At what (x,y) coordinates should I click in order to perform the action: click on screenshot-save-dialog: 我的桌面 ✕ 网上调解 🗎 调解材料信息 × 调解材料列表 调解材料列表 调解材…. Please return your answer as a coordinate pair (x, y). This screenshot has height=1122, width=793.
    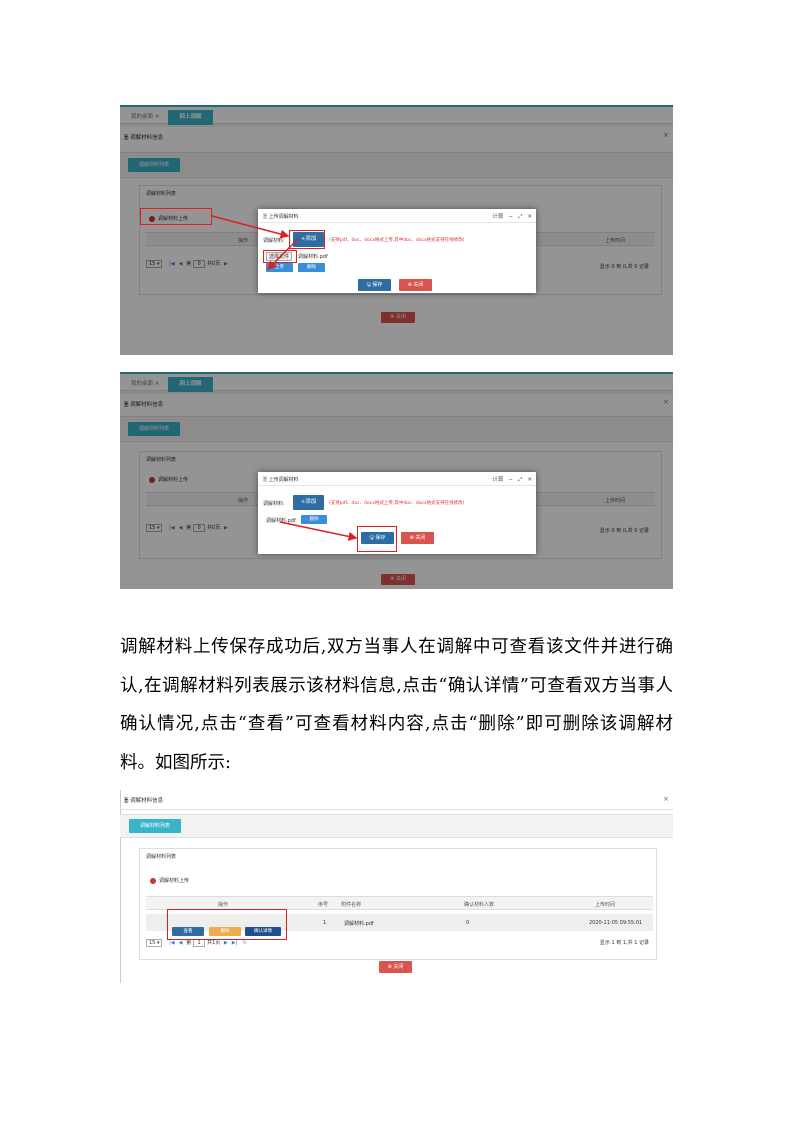
    Looking at the image, I should click on (396, 480).